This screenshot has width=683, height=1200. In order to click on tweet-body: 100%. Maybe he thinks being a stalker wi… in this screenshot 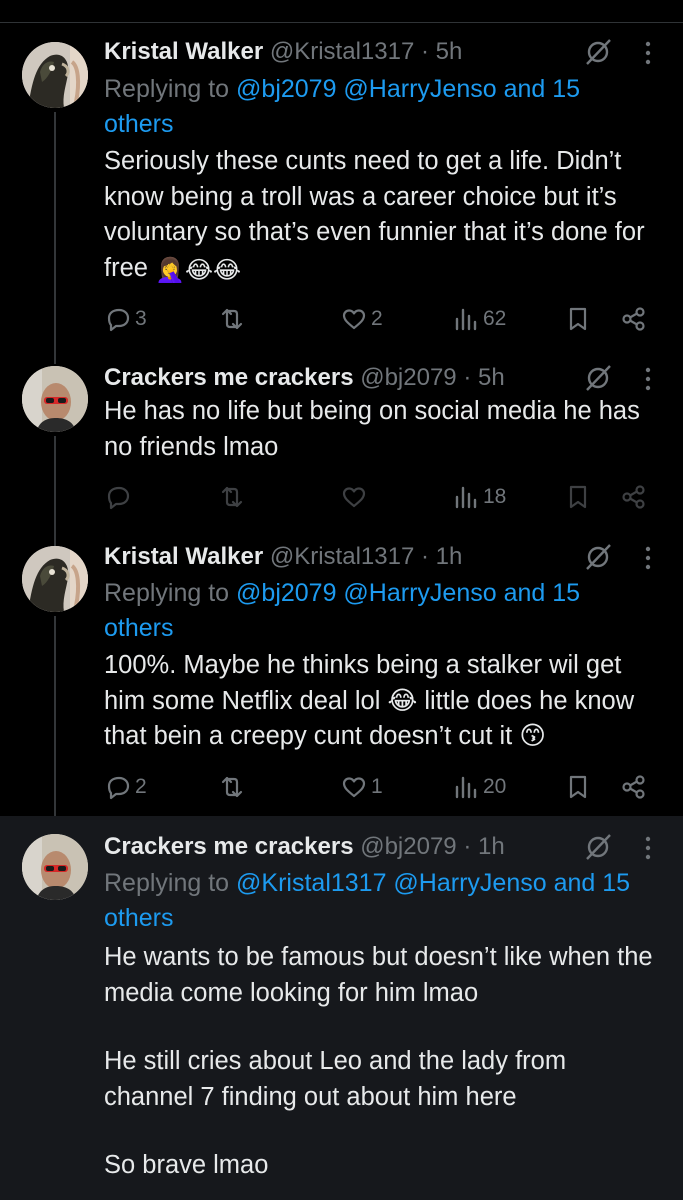, I will do `click(369, 700)`.